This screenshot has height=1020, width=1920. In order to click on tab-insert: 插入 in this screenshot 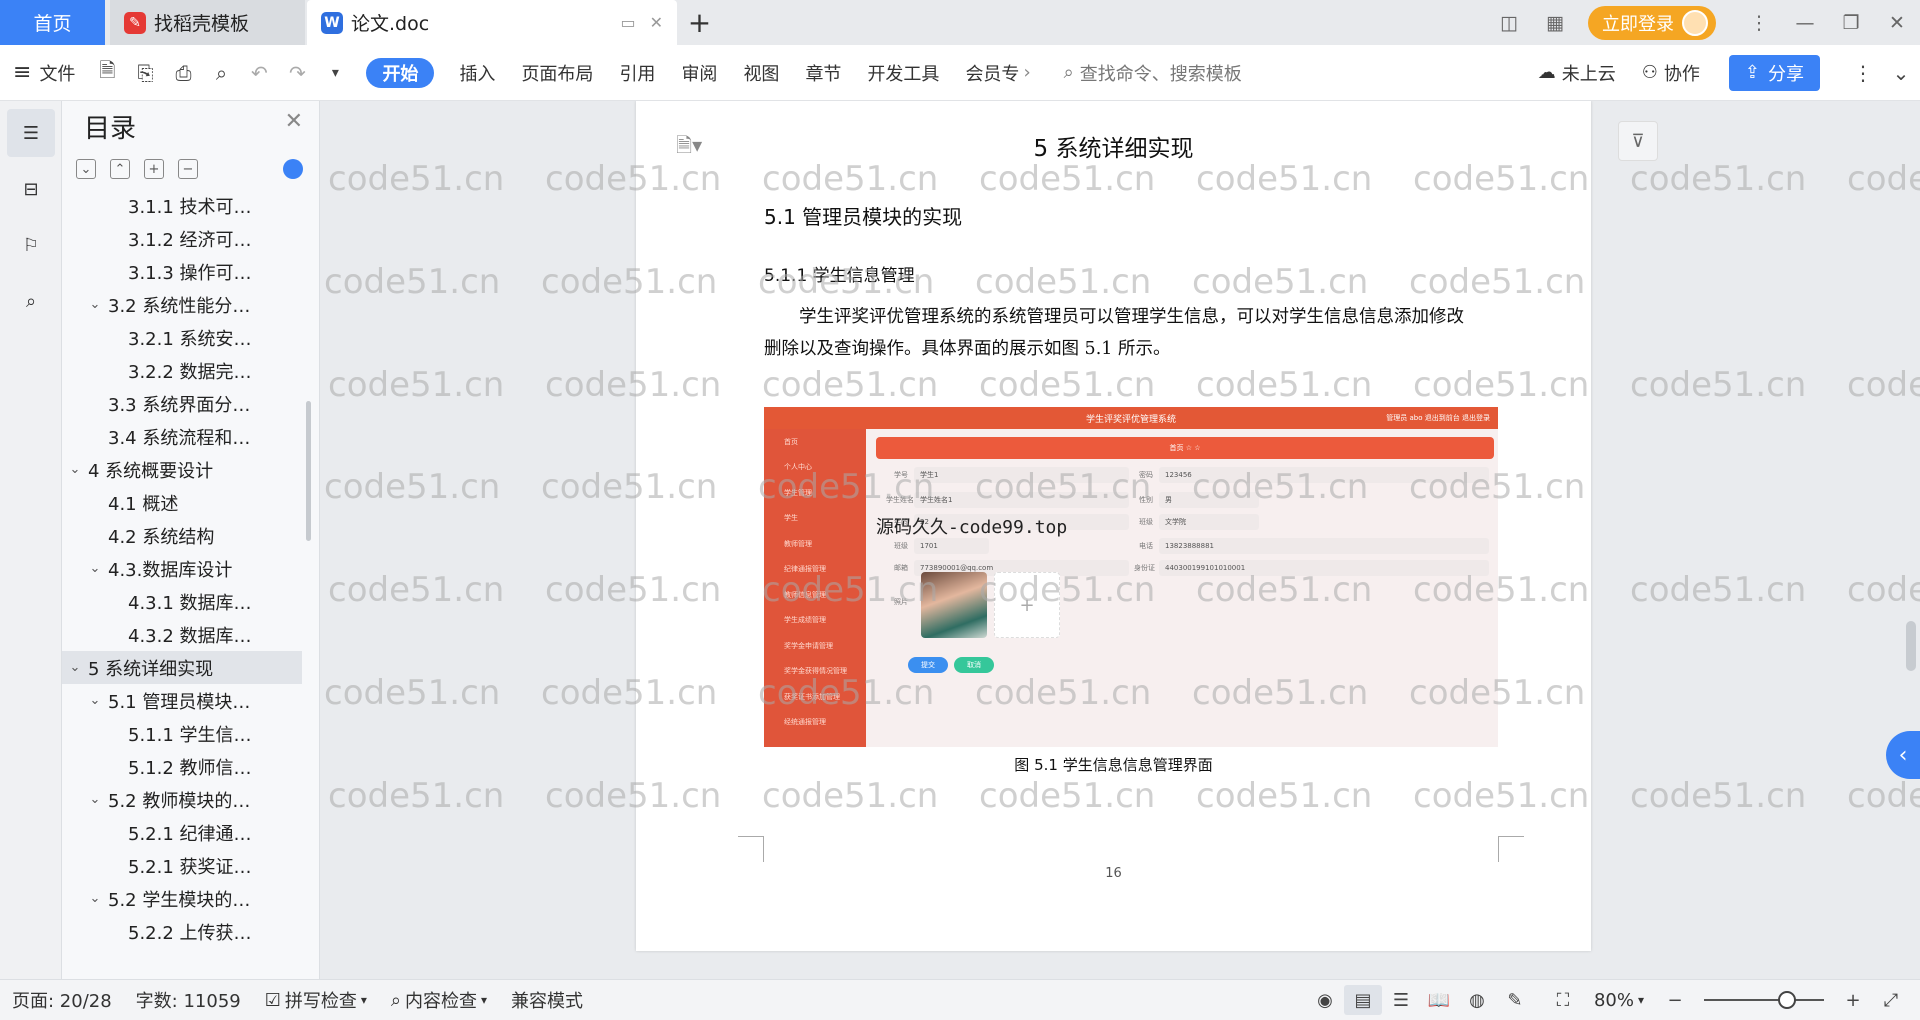, I will do `click(477, 73)`.